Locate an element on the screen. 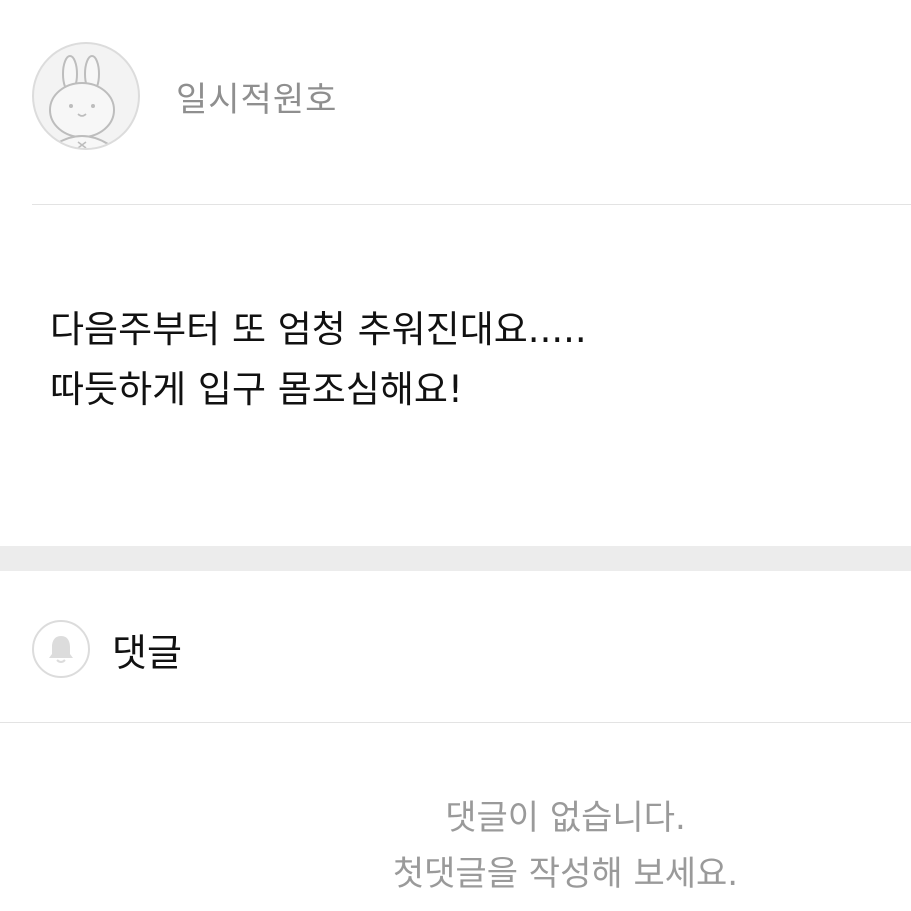 Image resolution: width=911 pixels, height=911 pixels. empty-message-line: 첫댓글을 작성해 보세요. is located at coordinates (565, 874).